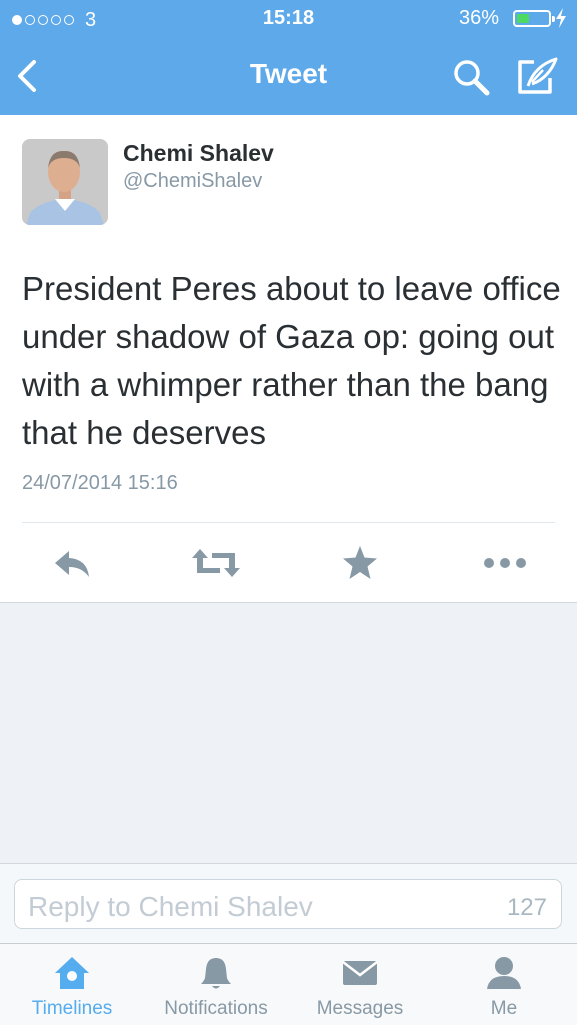  I want to click on tab-notifications: Notifications, so click(216, 984).